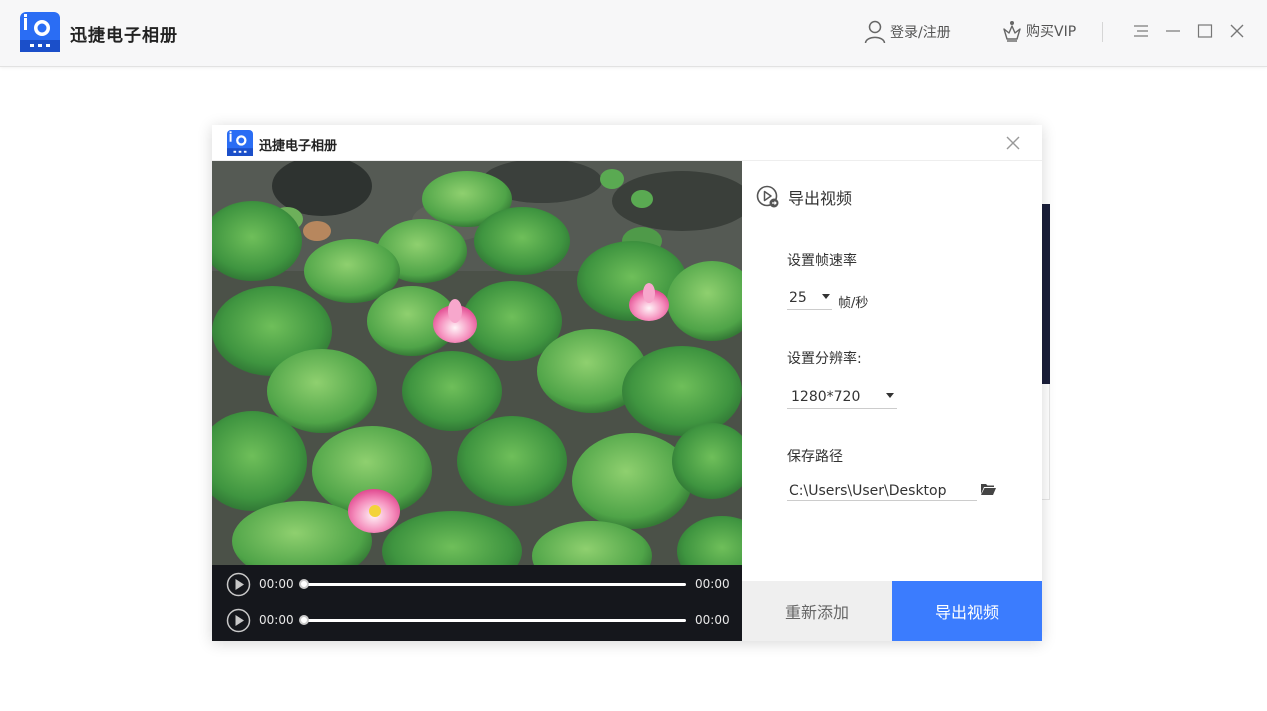  What do you see at coordinates (1051, 32) in the screenshot?
I see `vip-label: 购买VIP` at bounding box center [1051, 32].